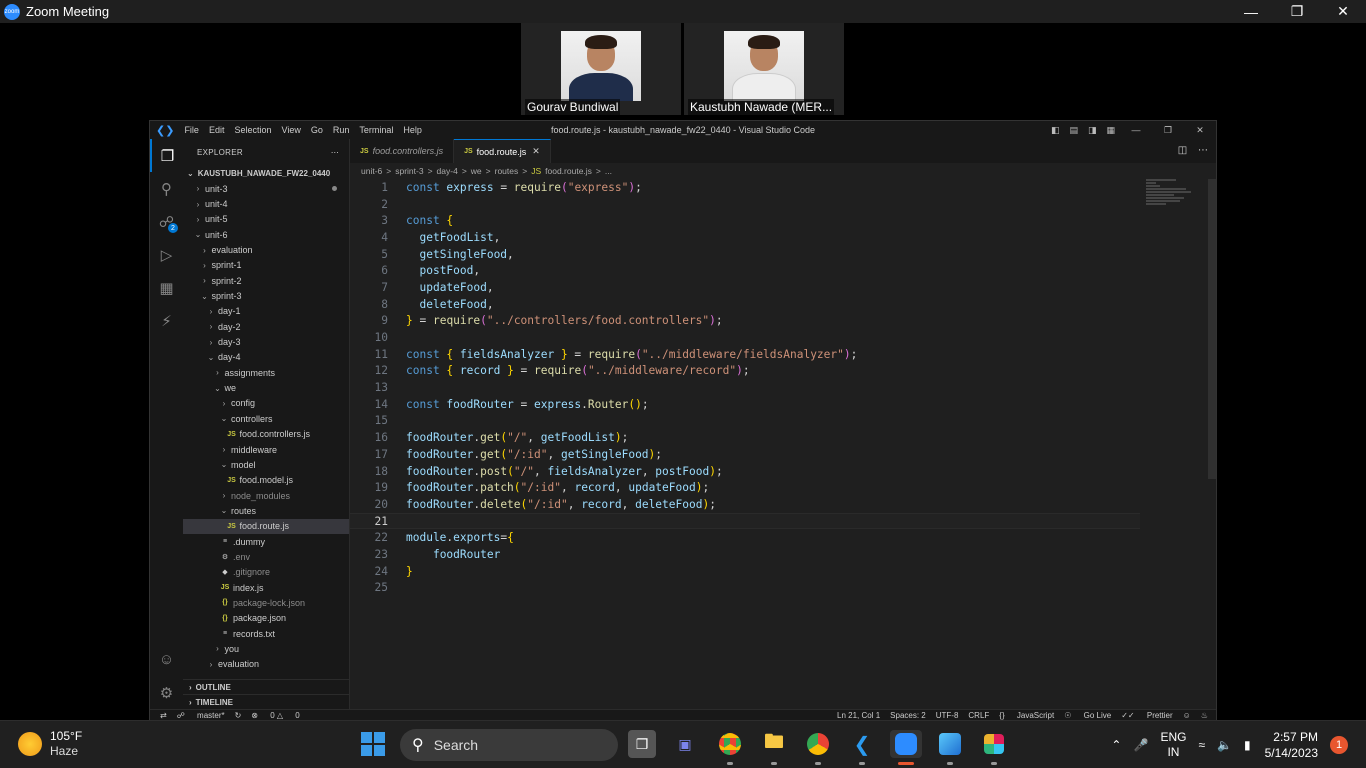 The image size is (1366, 768). Describe the element at coordinates (266, 572) in the screenshot. I see `tree-file: ◆ .gitignore` at that location.